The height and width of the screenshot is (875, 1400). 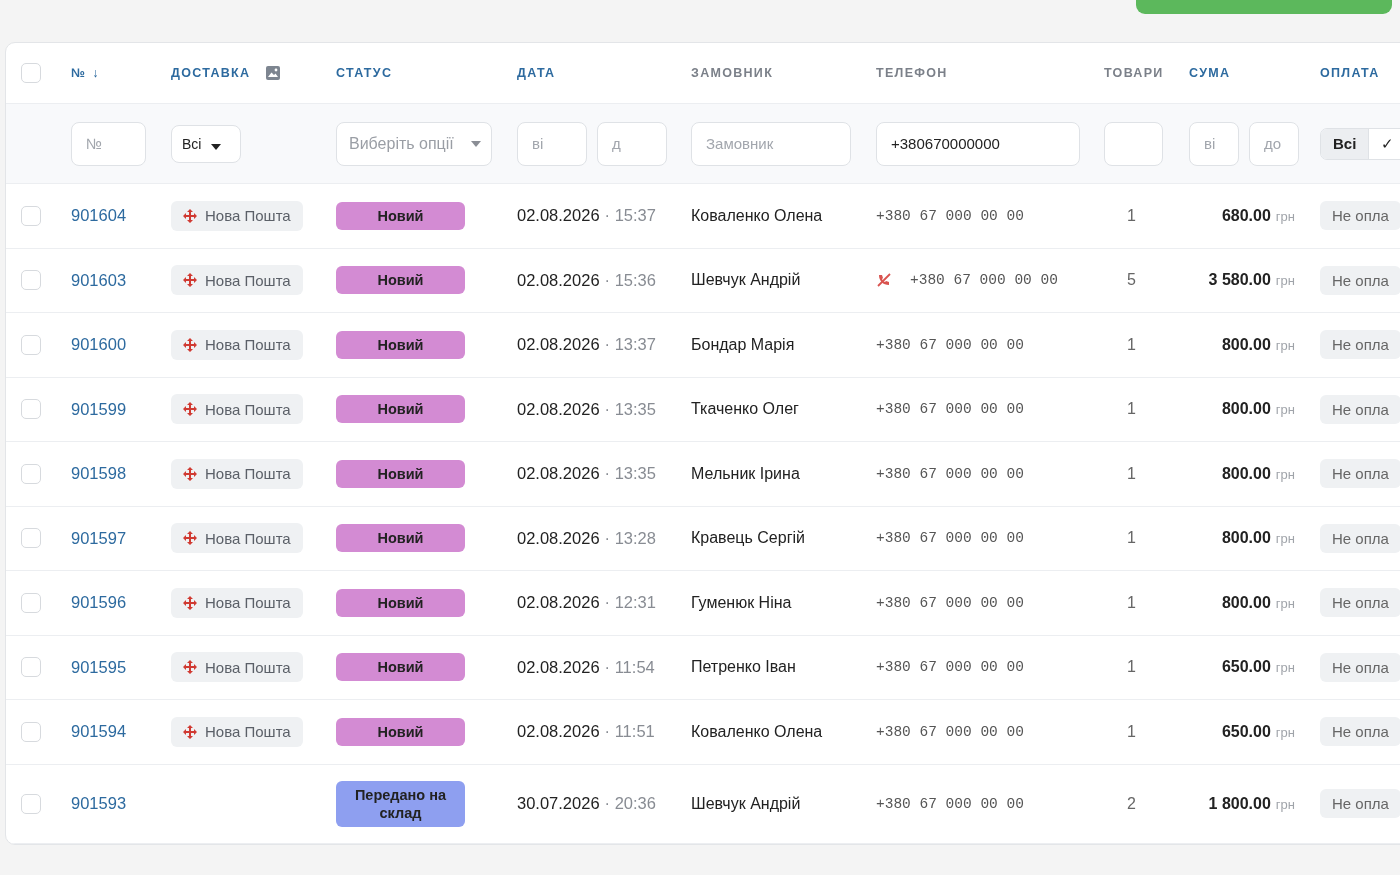 What do you see at coordinates (99, 666) in the screenshot?
I see `order-number-link: 901595` at bounding box center [99, 666].